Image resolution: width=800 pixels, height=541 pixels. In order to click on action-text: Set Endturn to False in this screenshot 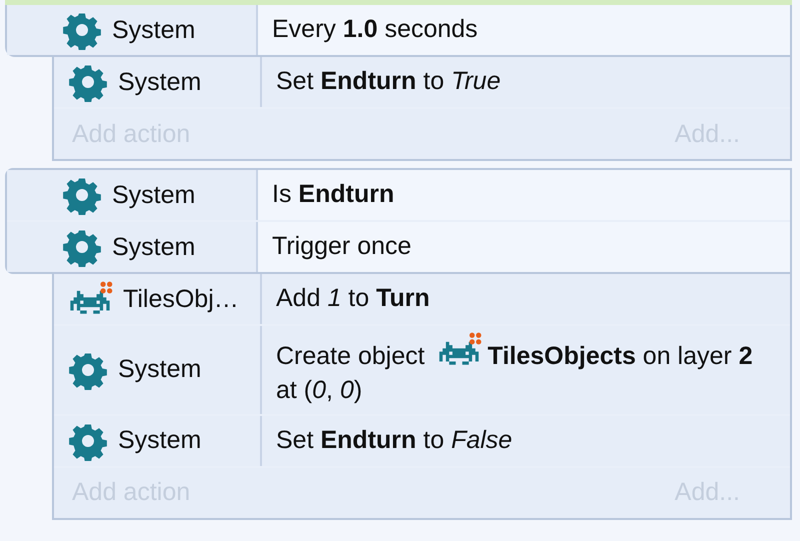, I will do `click(394, 441)`.